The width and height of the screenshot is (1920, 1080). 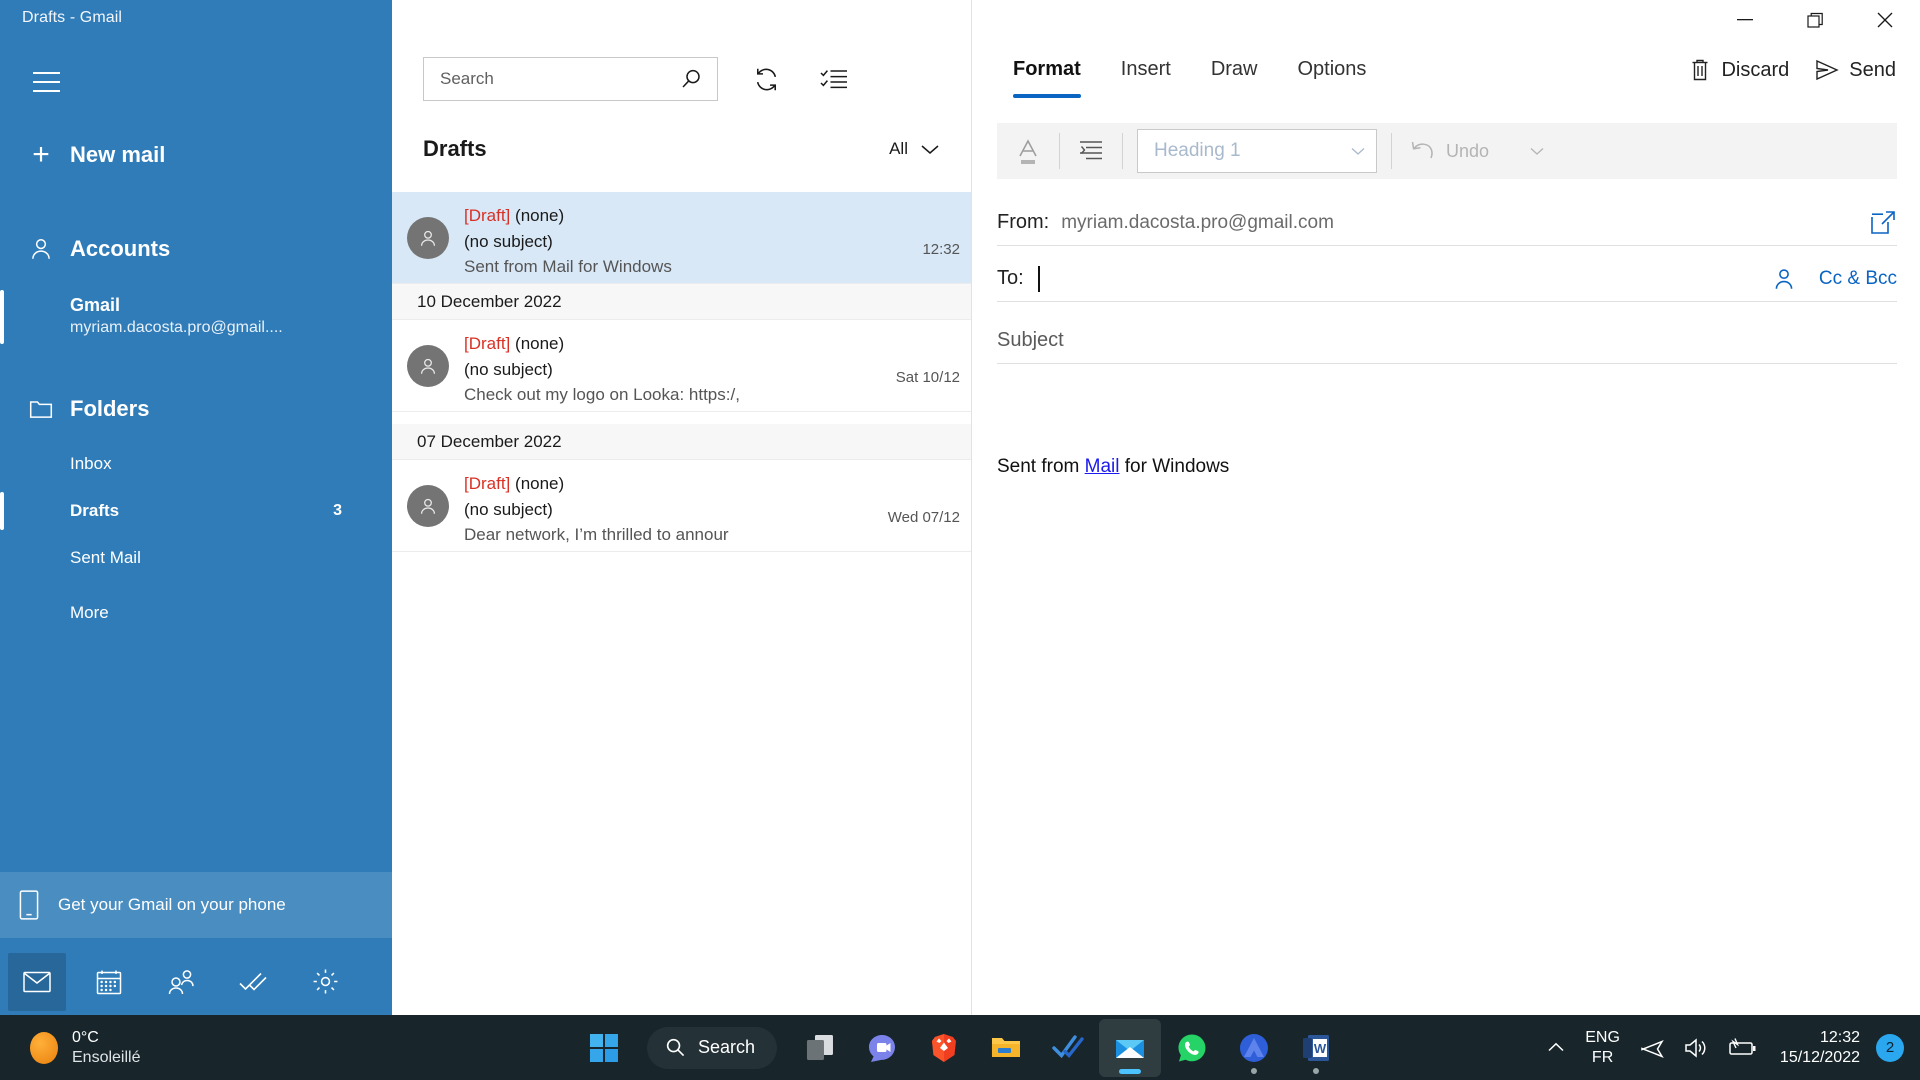 I want to click on volume-icon, so click(x=1696, y=1048).